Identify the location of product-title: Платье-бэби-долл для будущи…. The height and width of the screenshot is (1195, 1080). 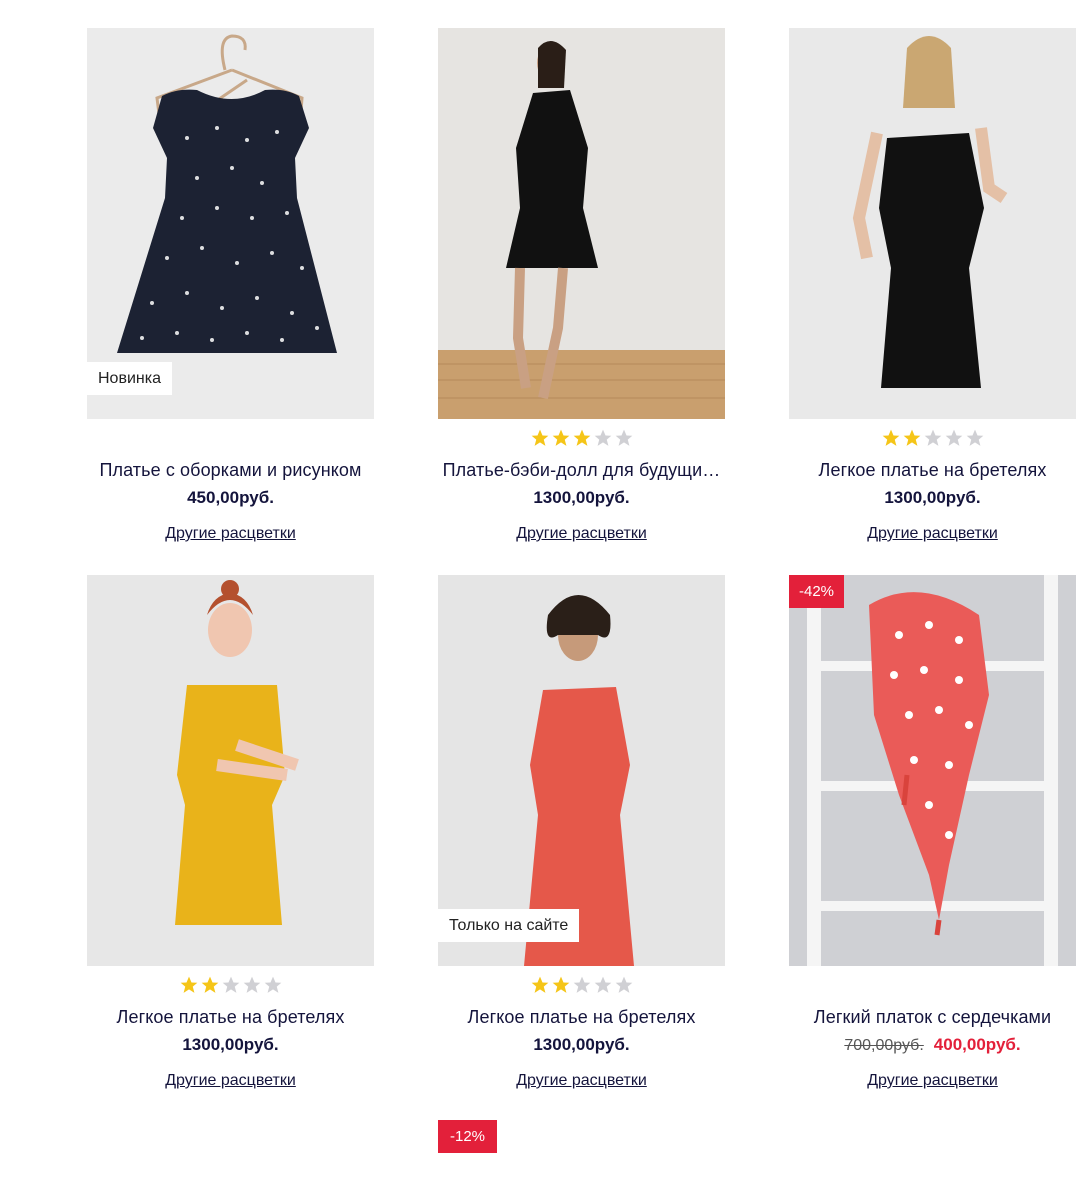
(581, 470).